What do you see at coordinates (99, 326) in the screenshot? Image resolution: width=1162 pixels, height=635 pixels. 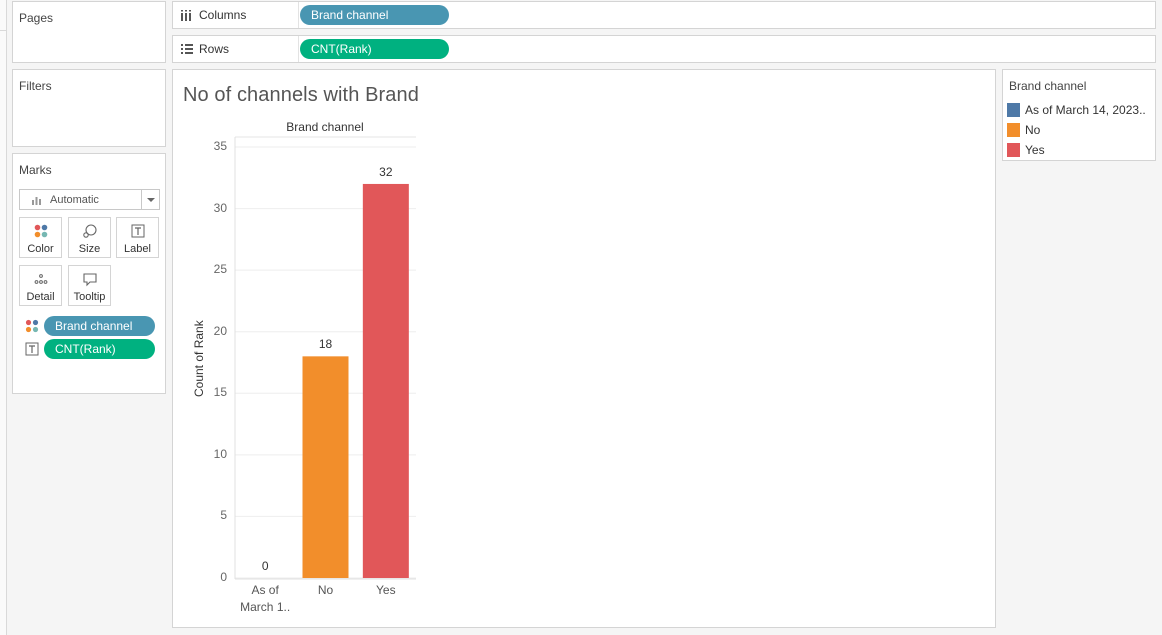 I see `brand-channel-pill: Brand channel` at bounding box center [99, 326].